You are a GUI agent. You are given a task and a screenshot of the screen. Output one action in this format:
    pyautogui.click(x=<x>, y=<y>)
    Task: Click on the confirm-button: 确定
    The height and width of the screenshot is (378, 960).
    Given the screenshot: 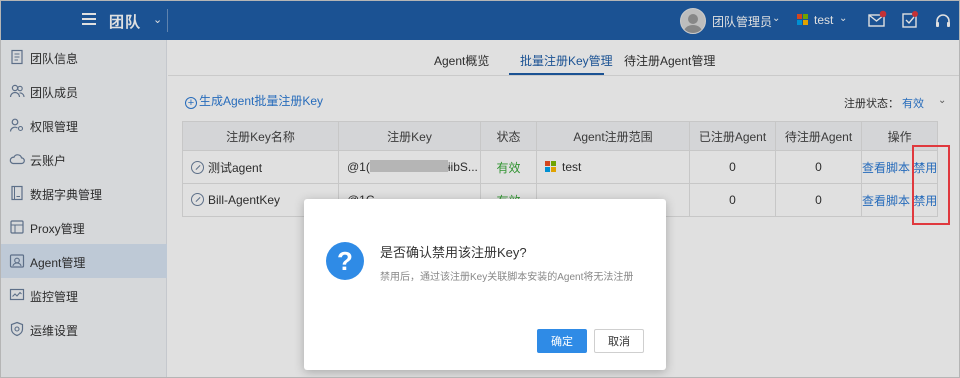 What is the action you would take?
    pyautogui.click(x=562, y=341)
    